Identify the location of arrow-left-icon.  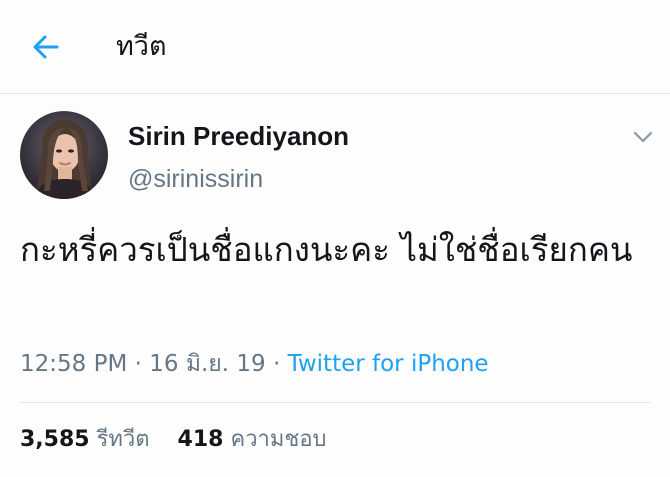
(46, 47).